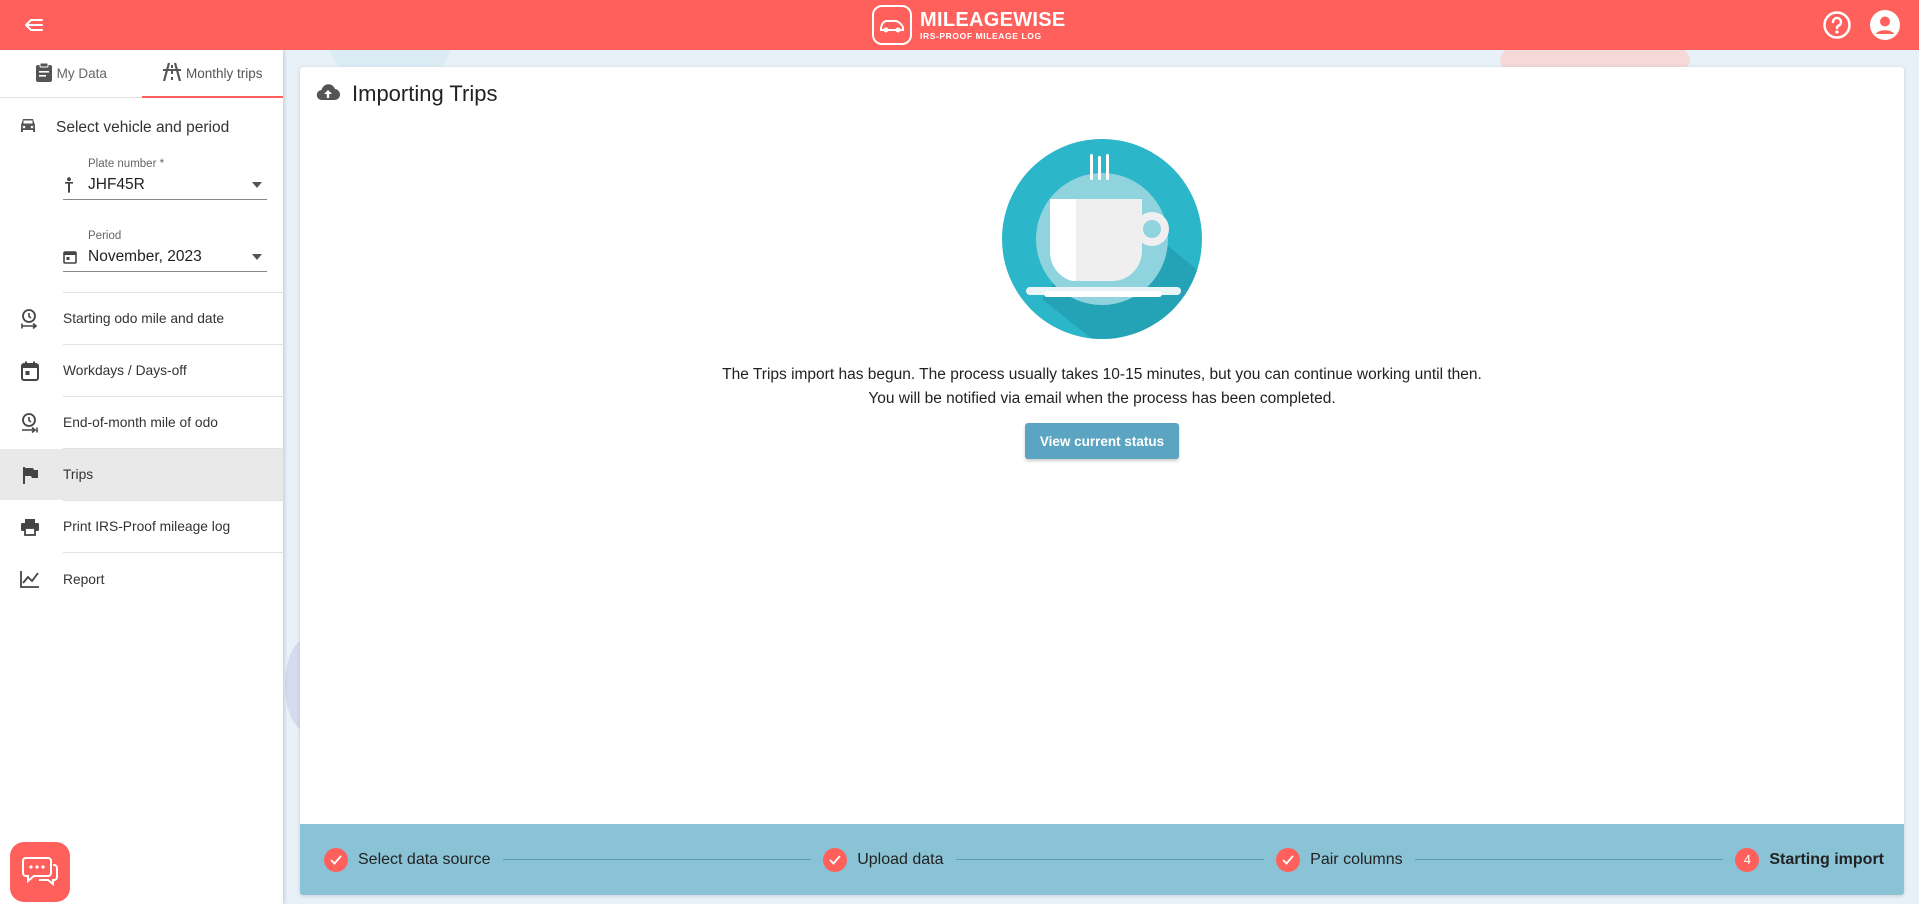 This screenshot has height=904, width=1919. I want to click on step-pair-columns: Pair columns, so click(1339, 859).